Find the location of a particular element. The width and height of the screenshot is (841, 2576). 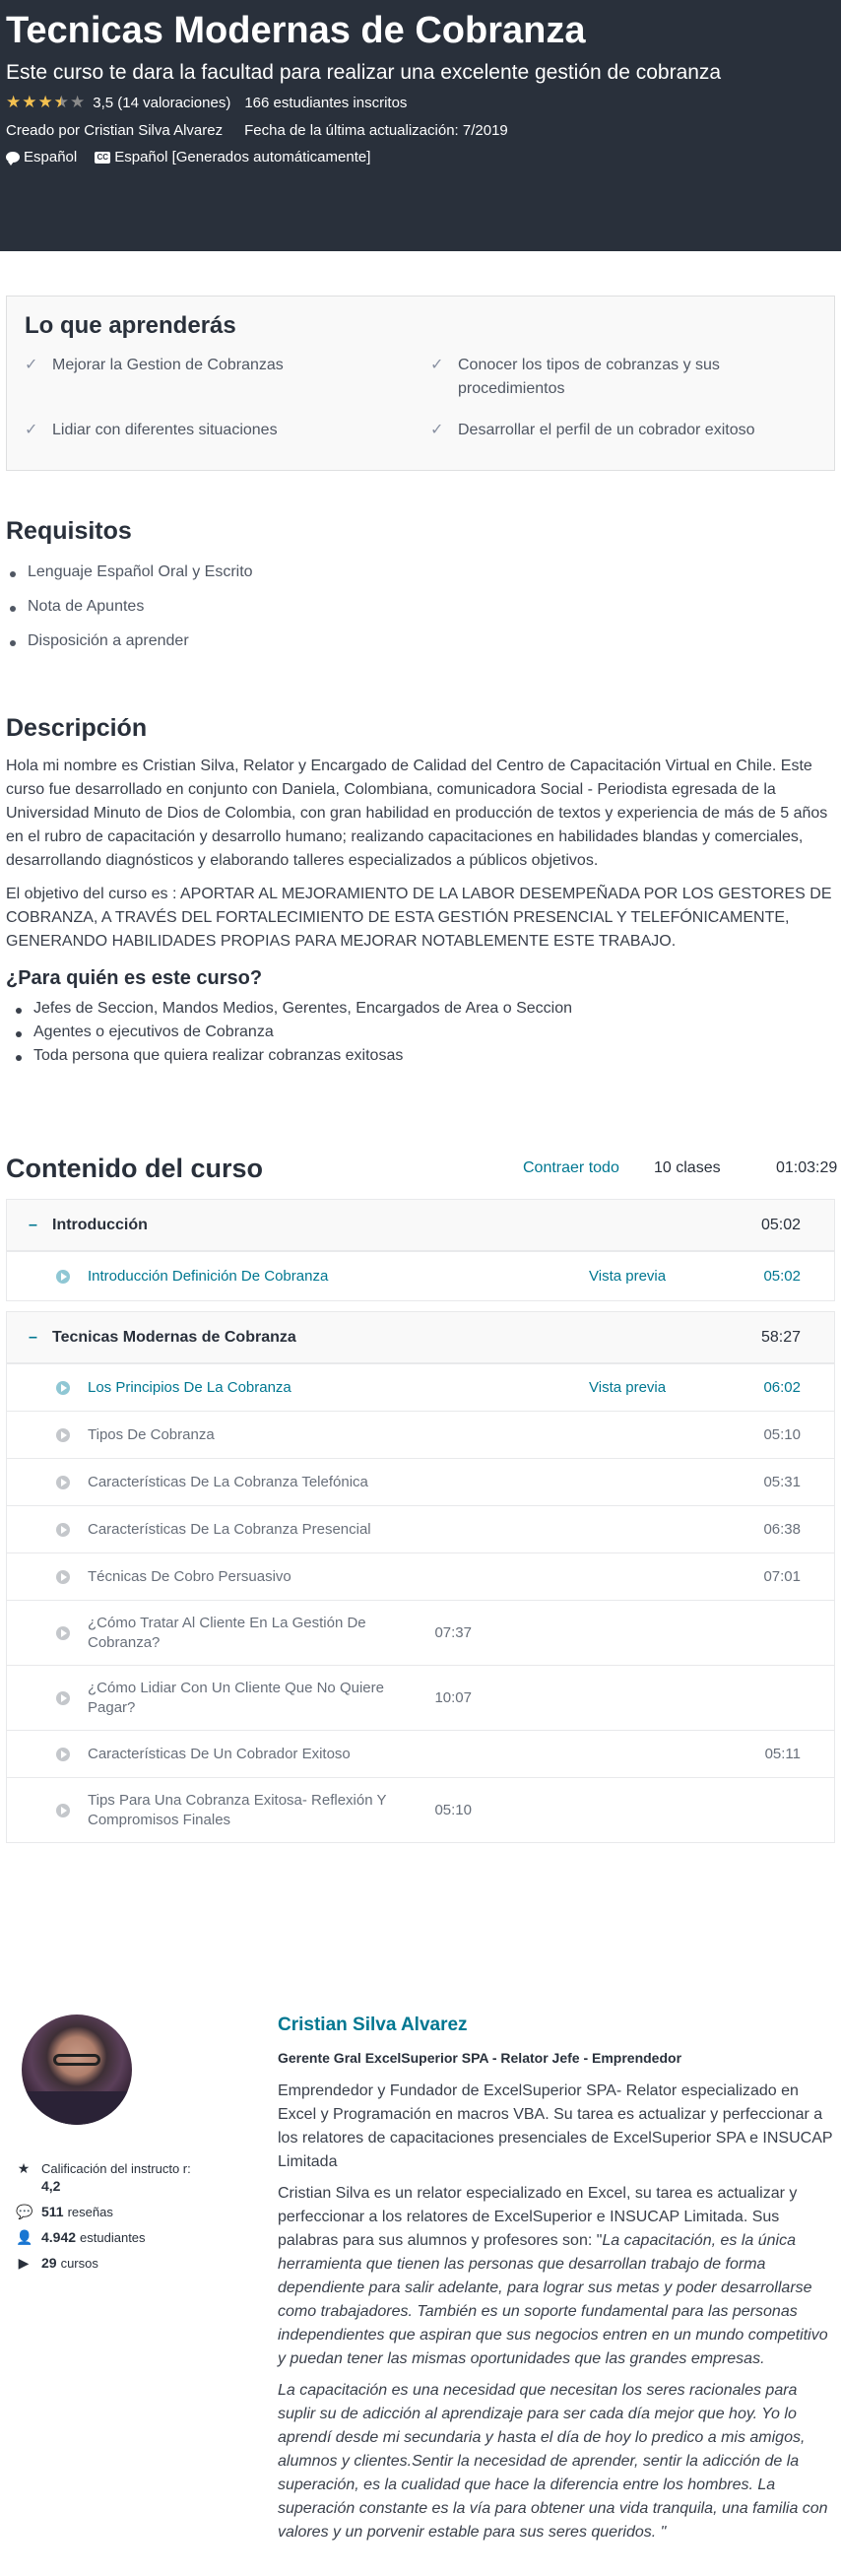

student-count: 166 estudiantes inscritos is located at coordinates (326, 103).